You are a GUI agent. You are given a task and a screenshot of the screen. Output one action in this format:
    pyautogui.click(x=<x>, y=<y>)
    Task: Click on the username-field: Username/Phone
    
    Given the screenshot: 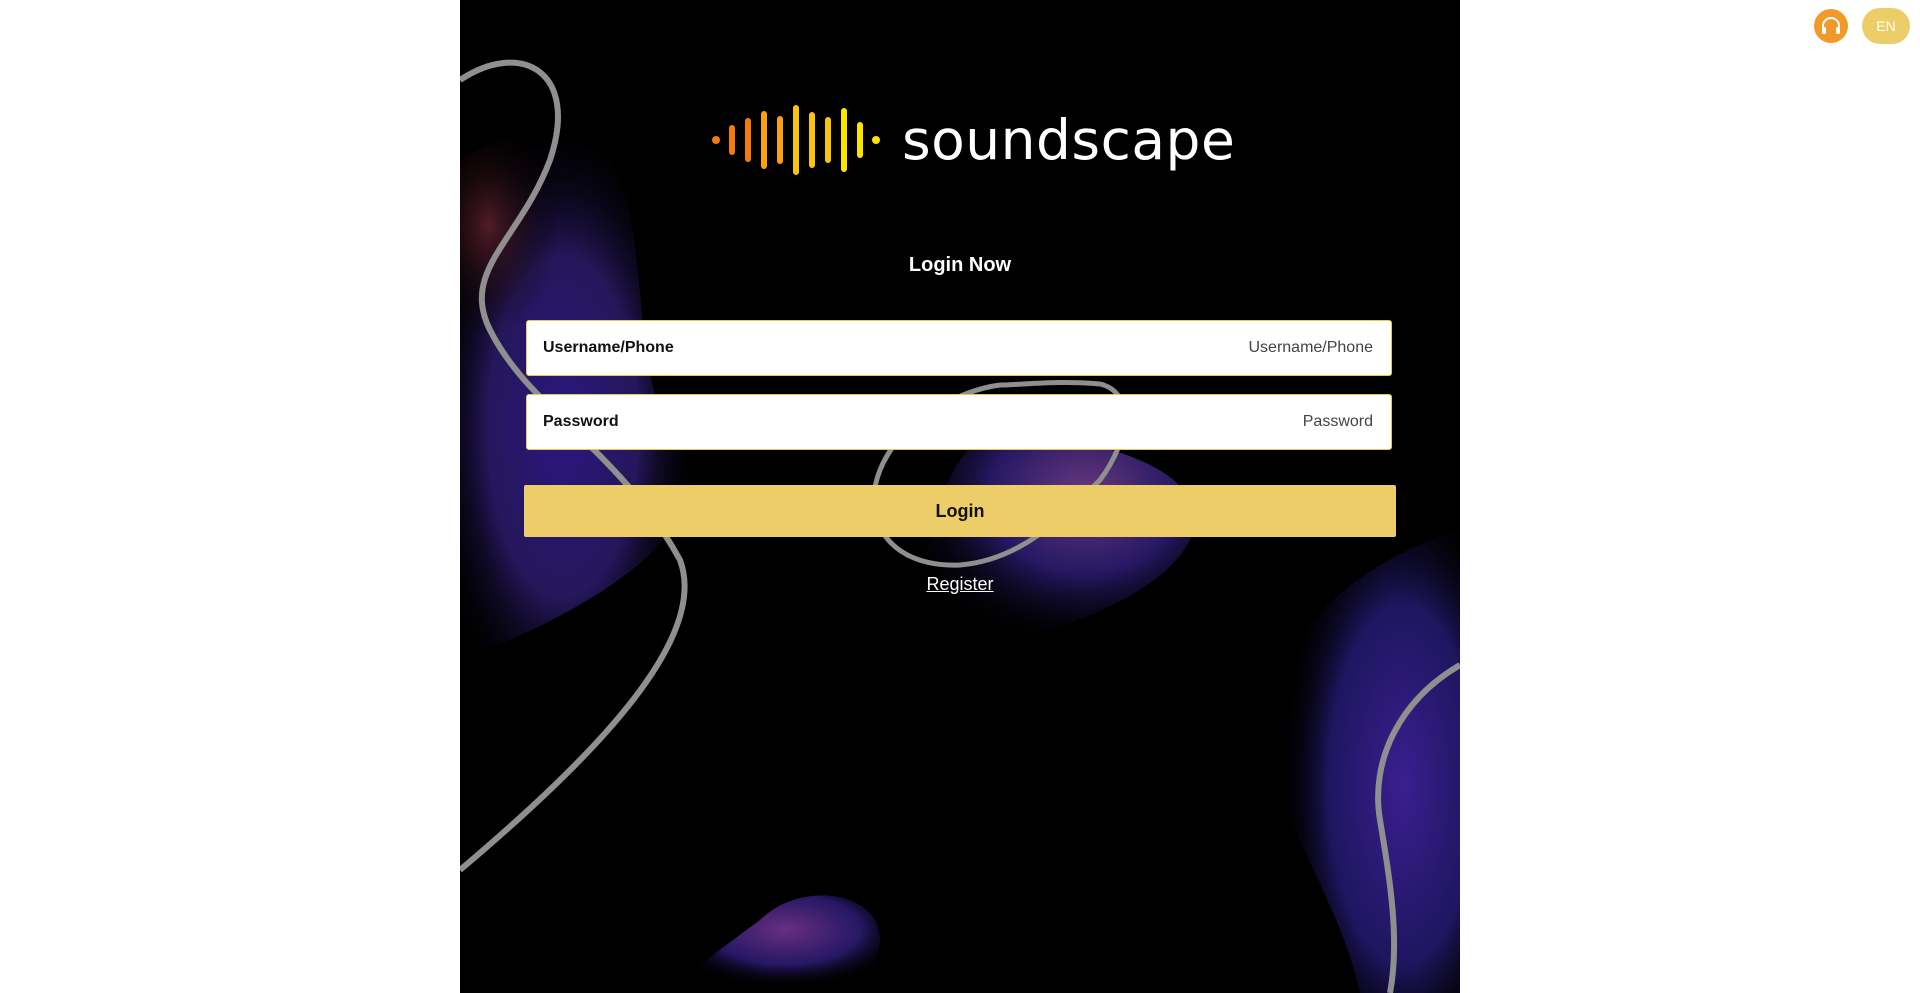 What is the action you would take?
    pyautogui.click(x=959, y=348)
    